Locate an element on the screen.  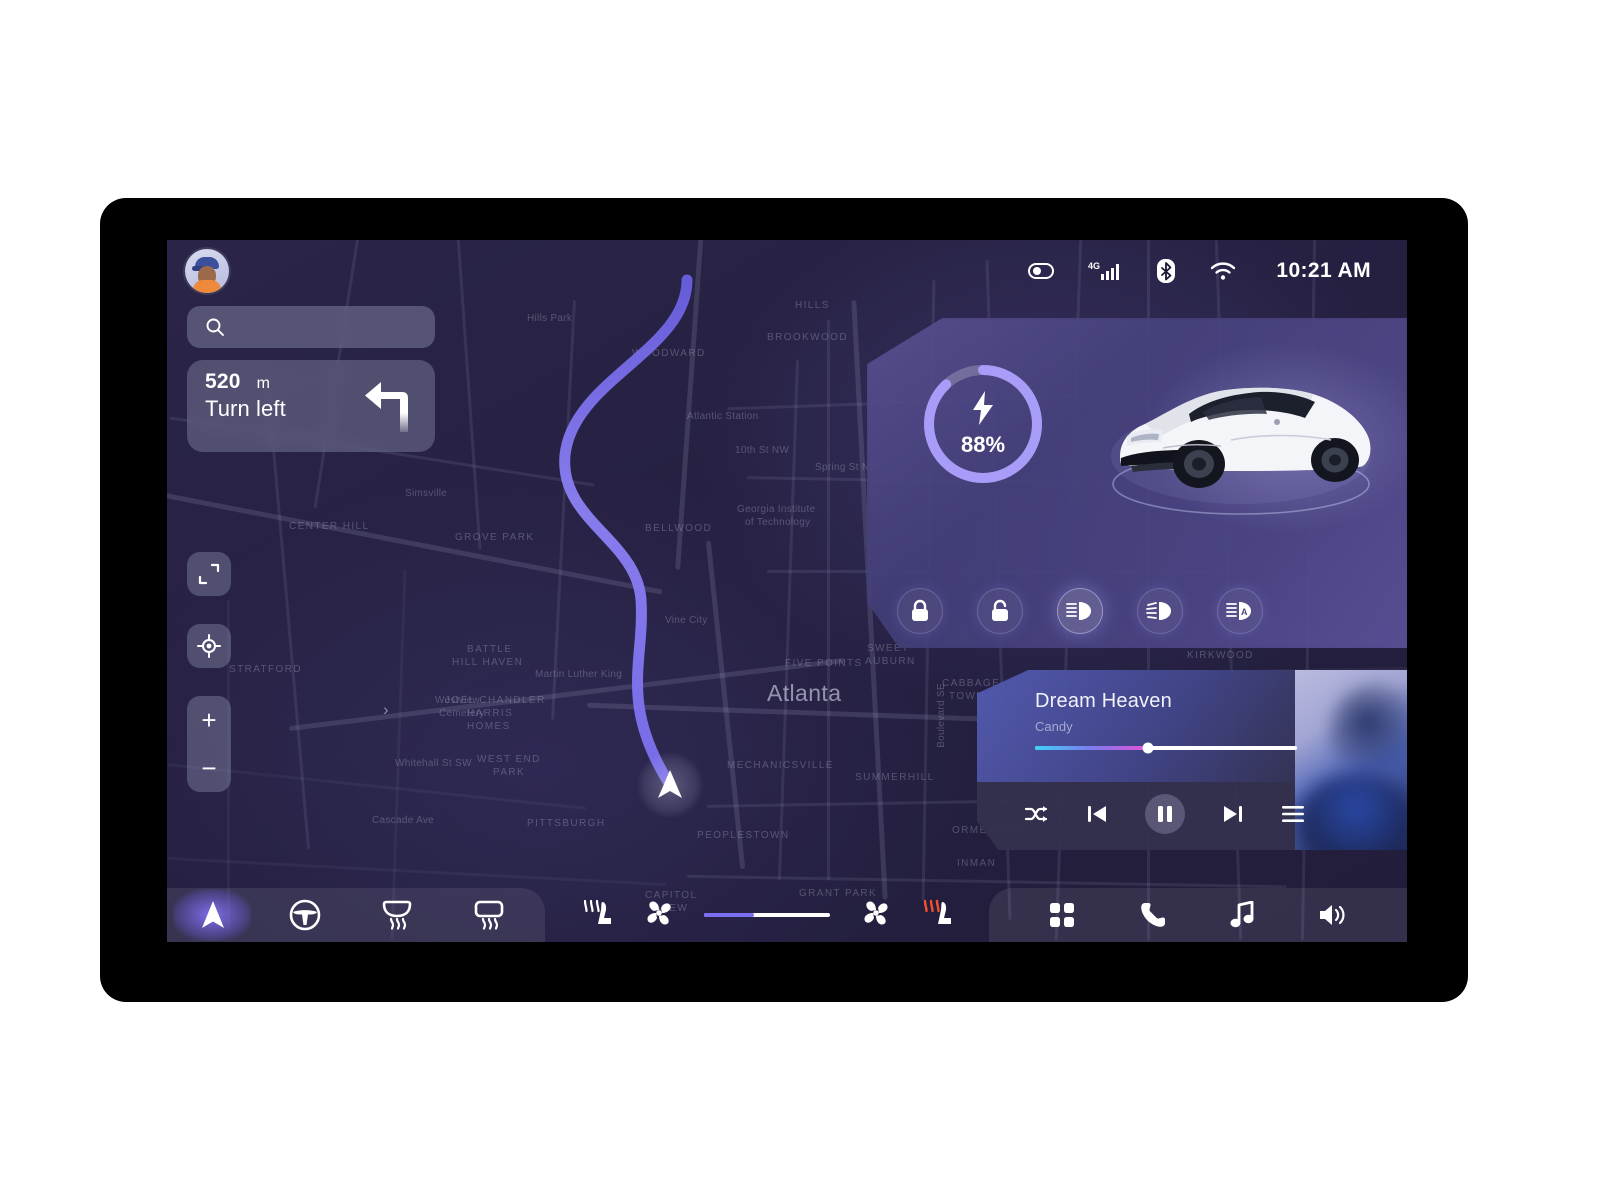
status-icon-group: 4G 10:21 AM is located at coordinates (1199, 271).